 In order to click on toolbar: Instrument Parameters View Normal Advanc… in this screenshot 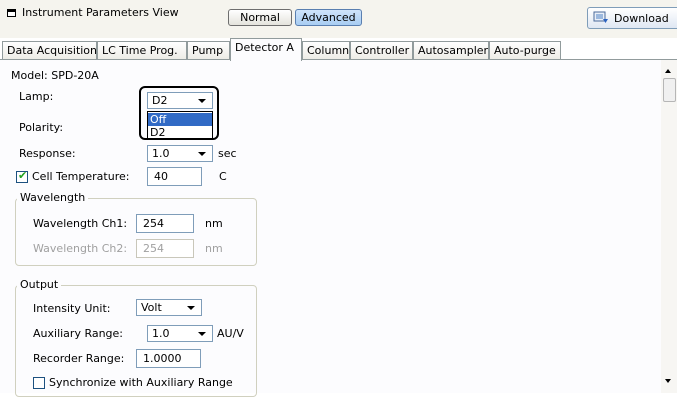, I will do `click(338, 19)`.